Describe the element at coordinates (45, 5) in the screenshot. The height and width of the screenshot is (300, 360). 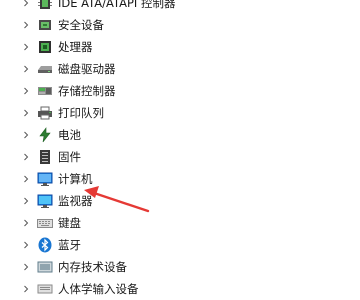
I see `ide-controller-icon` at that location.